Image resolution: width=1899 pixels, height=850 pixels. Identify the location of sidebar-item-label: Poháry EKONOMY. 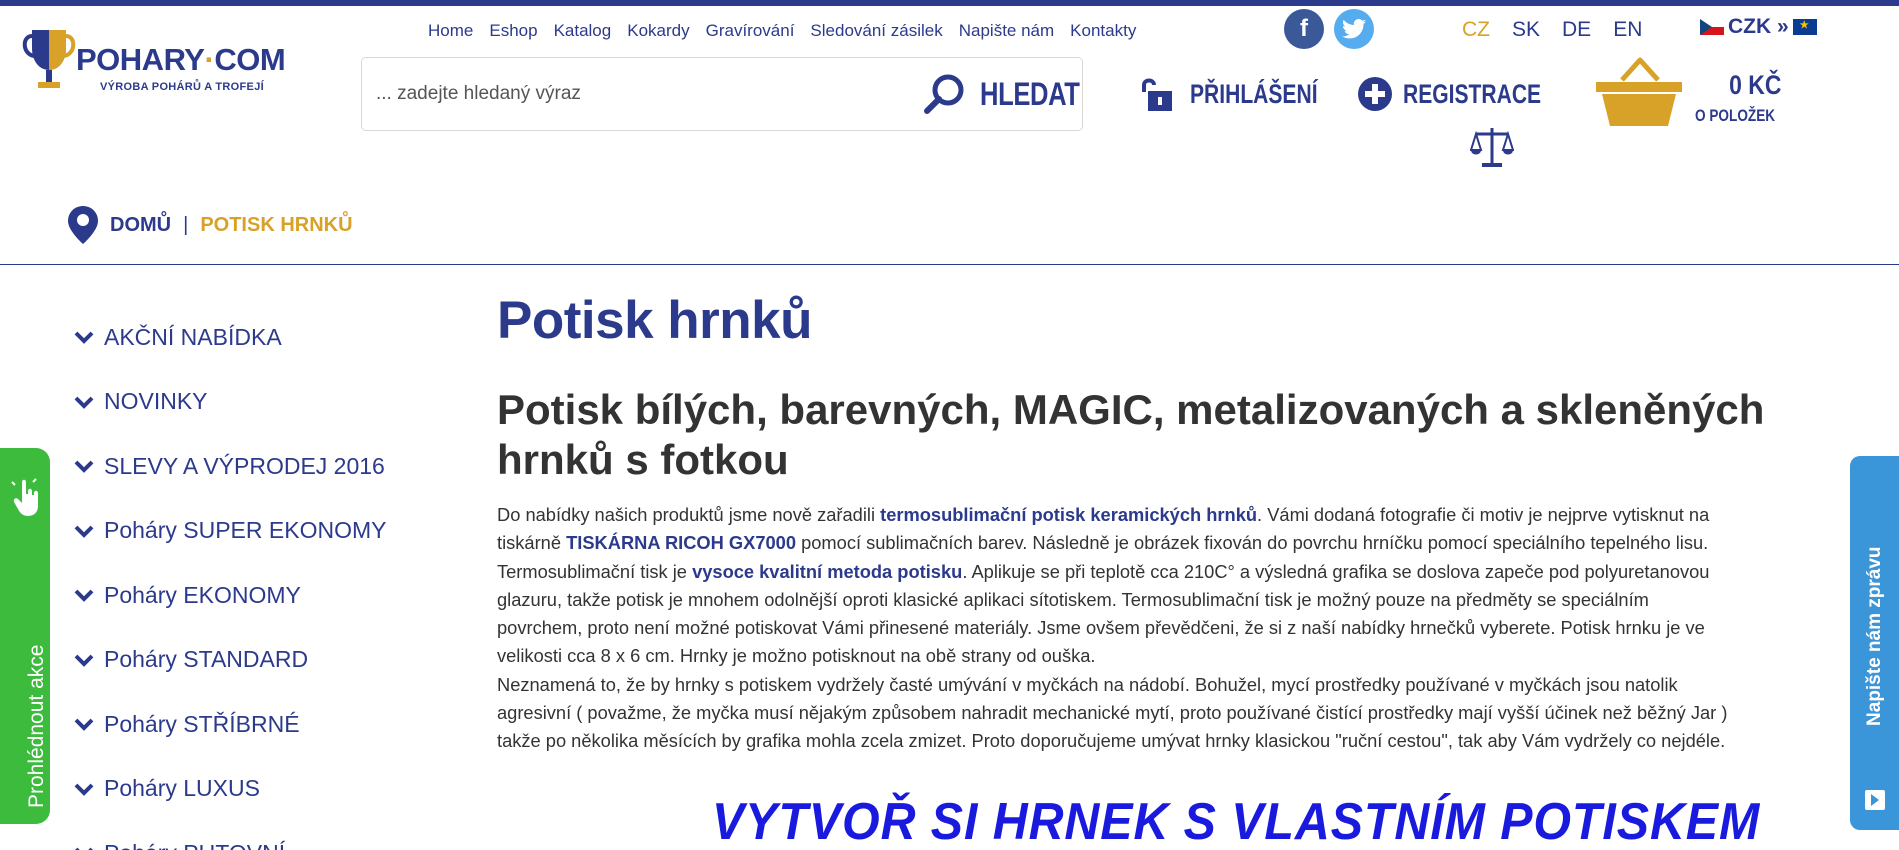
(202, 594).